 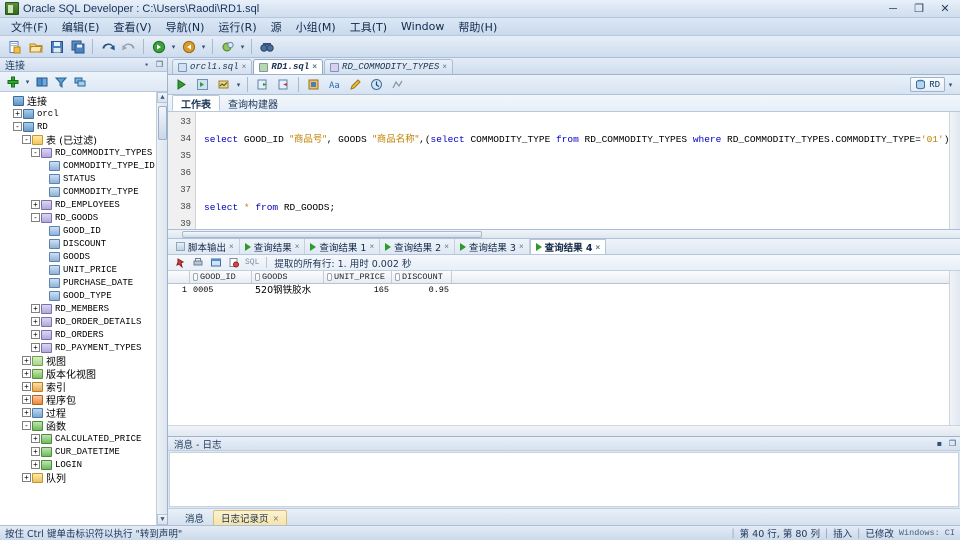 What do you see at coordinates (146, 64) in the screenshot?
I see `minimize-icon: ▪` at bounding box center [146, 64].